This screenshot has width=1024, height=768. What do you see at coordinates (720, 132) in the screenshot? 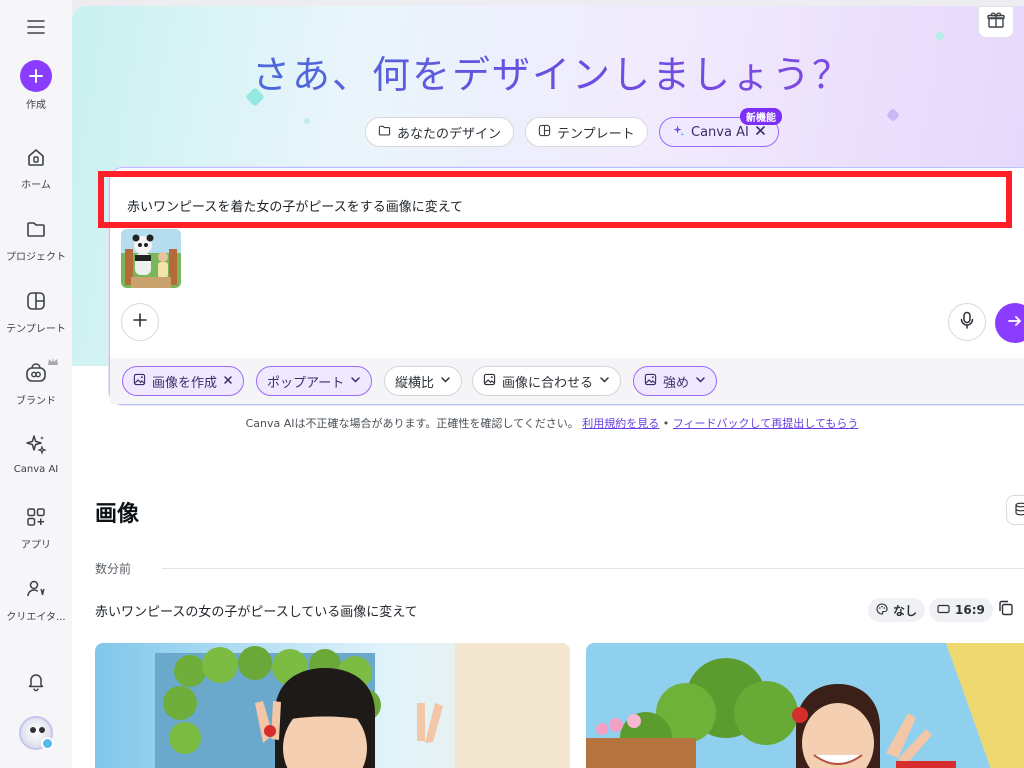
I see `tab-label: Canva AI` at bounding box center [720, 132].